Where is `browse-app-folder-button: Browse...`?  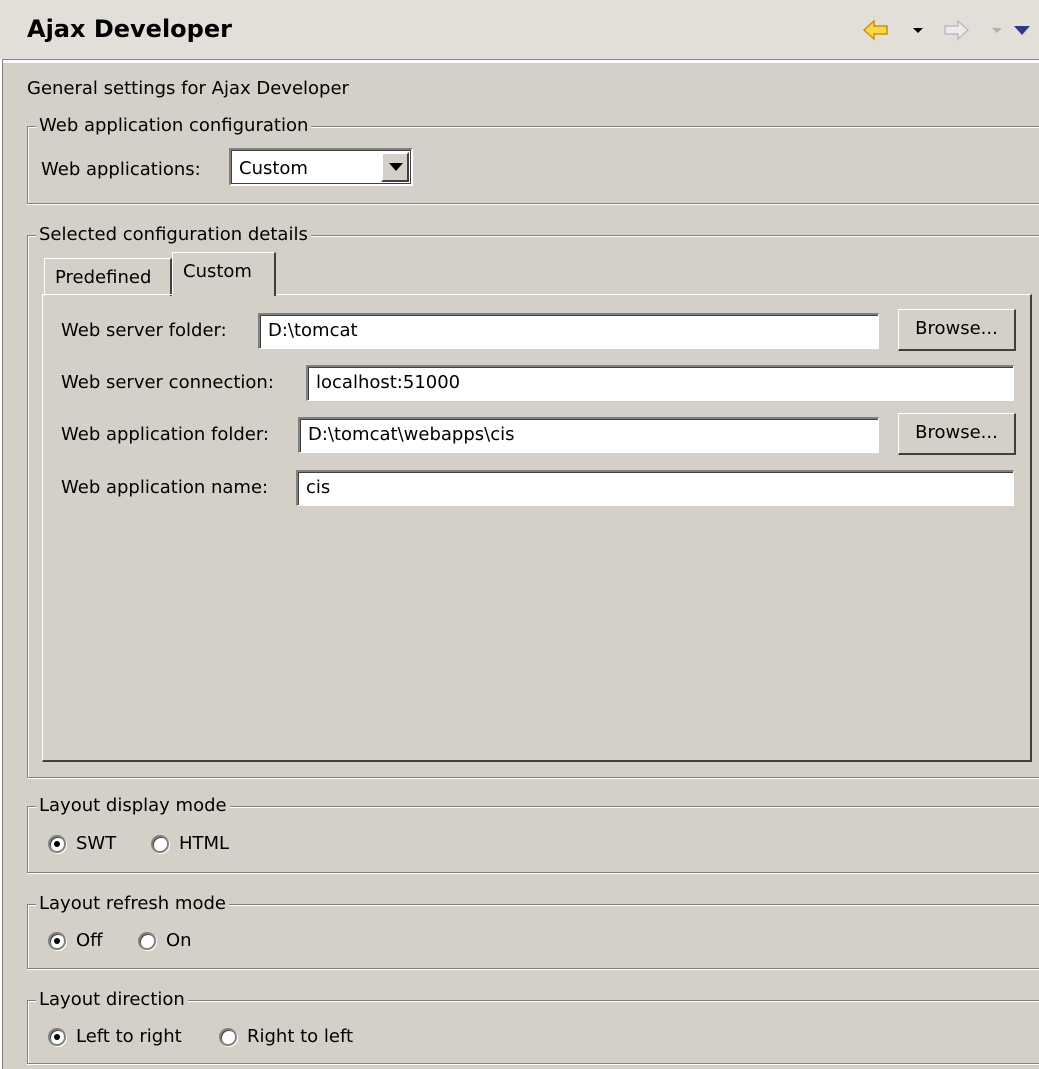 browse-app-folder-button: Browse... is located at coordinates (957, 434).